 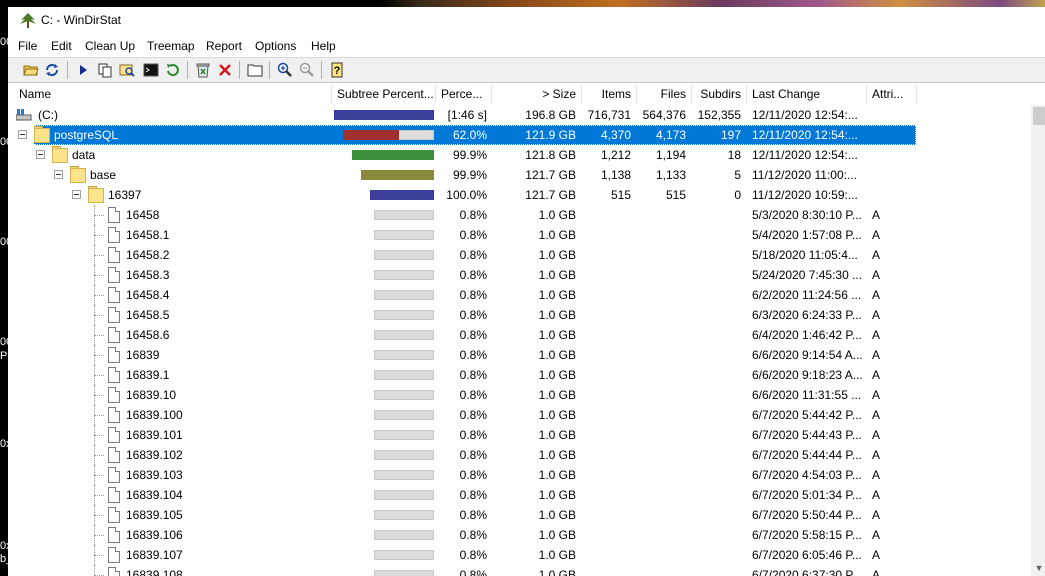 What do you see at coordinates (519, 235) in the screenshot?
I see `file-row: 16458.1 0.8% 1.0 GB 5/4/2020 1:57:08 P... A` at bounding box center [519, 235].